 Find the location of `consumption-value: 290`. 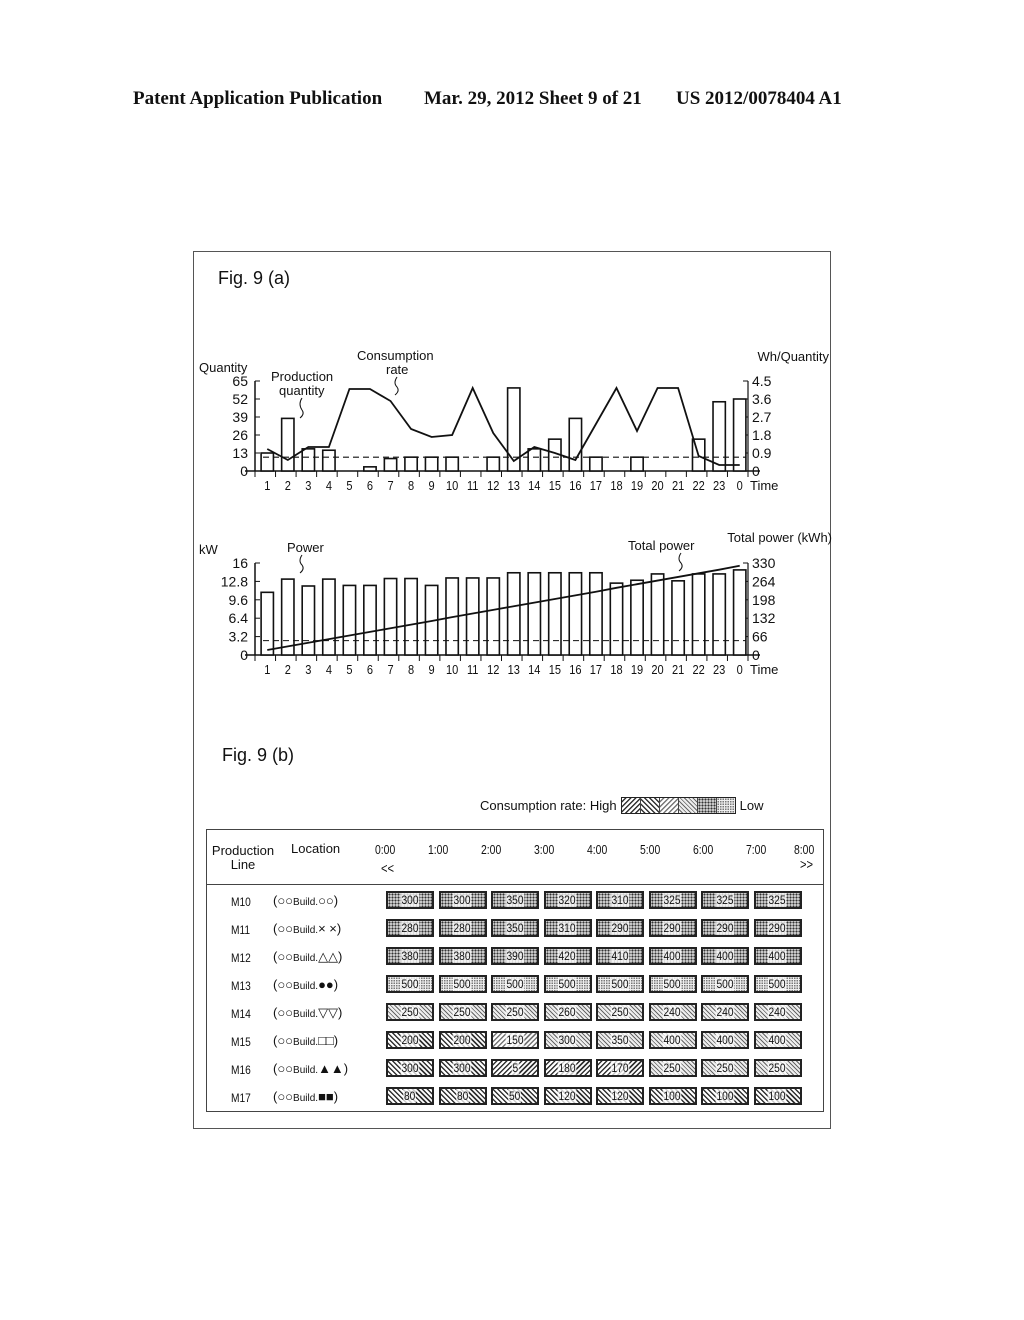

consumption-value: 290 is located at coordinates (672, 928).